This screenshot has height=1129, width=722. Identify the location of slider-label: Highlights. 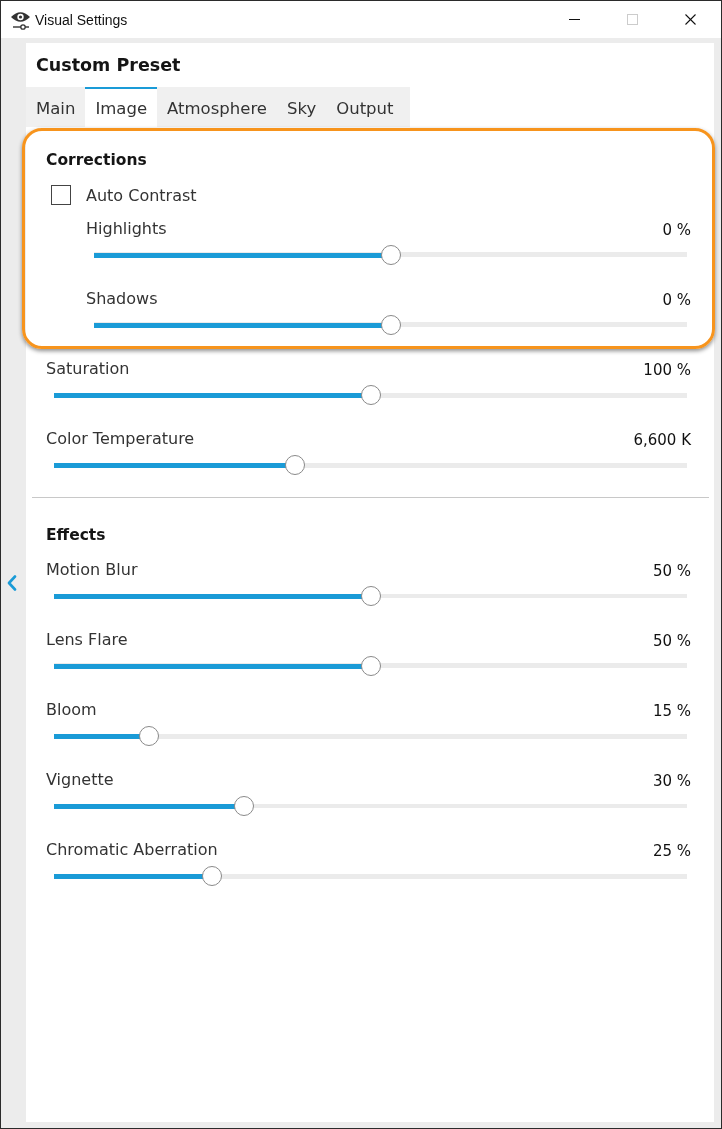
(126, 228).